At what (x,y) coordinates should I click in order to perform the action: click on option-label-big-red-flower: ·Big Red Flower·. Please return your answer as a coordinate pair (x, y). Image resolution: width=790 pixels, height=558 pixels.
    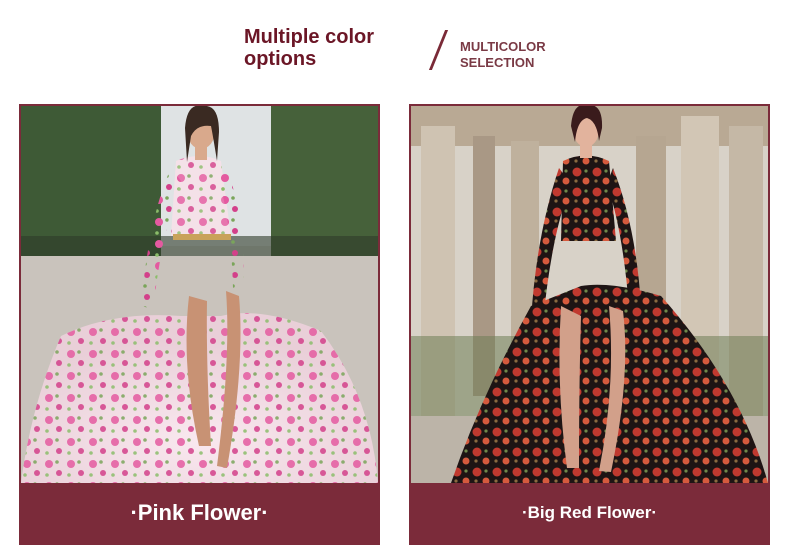
    Looking at the image, I should click on (589, 513).